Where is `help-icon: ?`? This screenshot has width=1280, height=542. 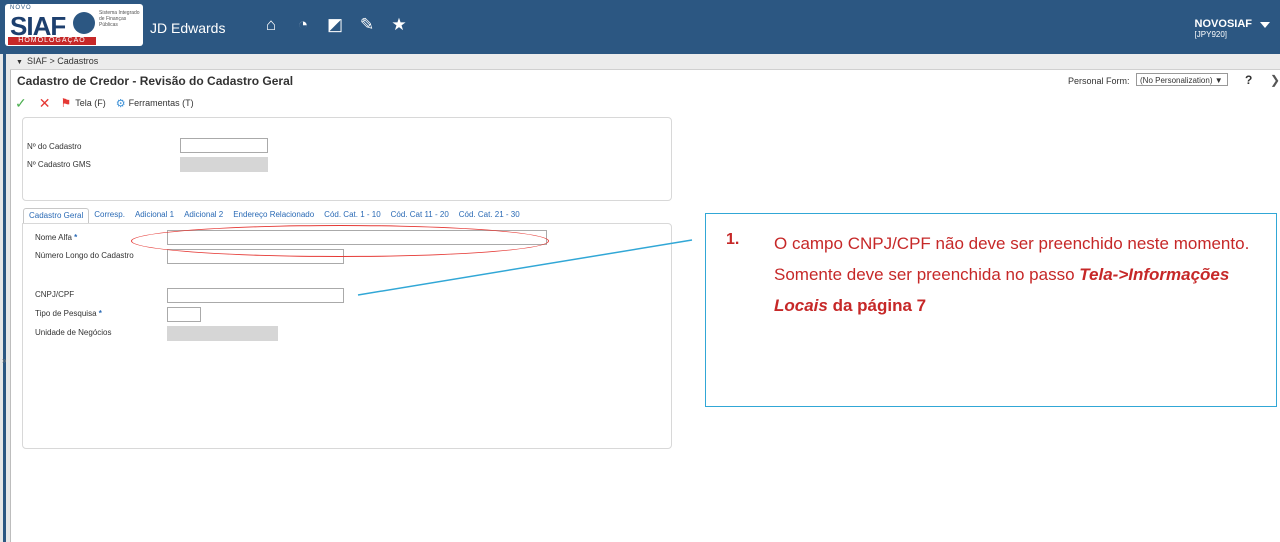 help-icon: ? is located at coordinates (1248, 80).